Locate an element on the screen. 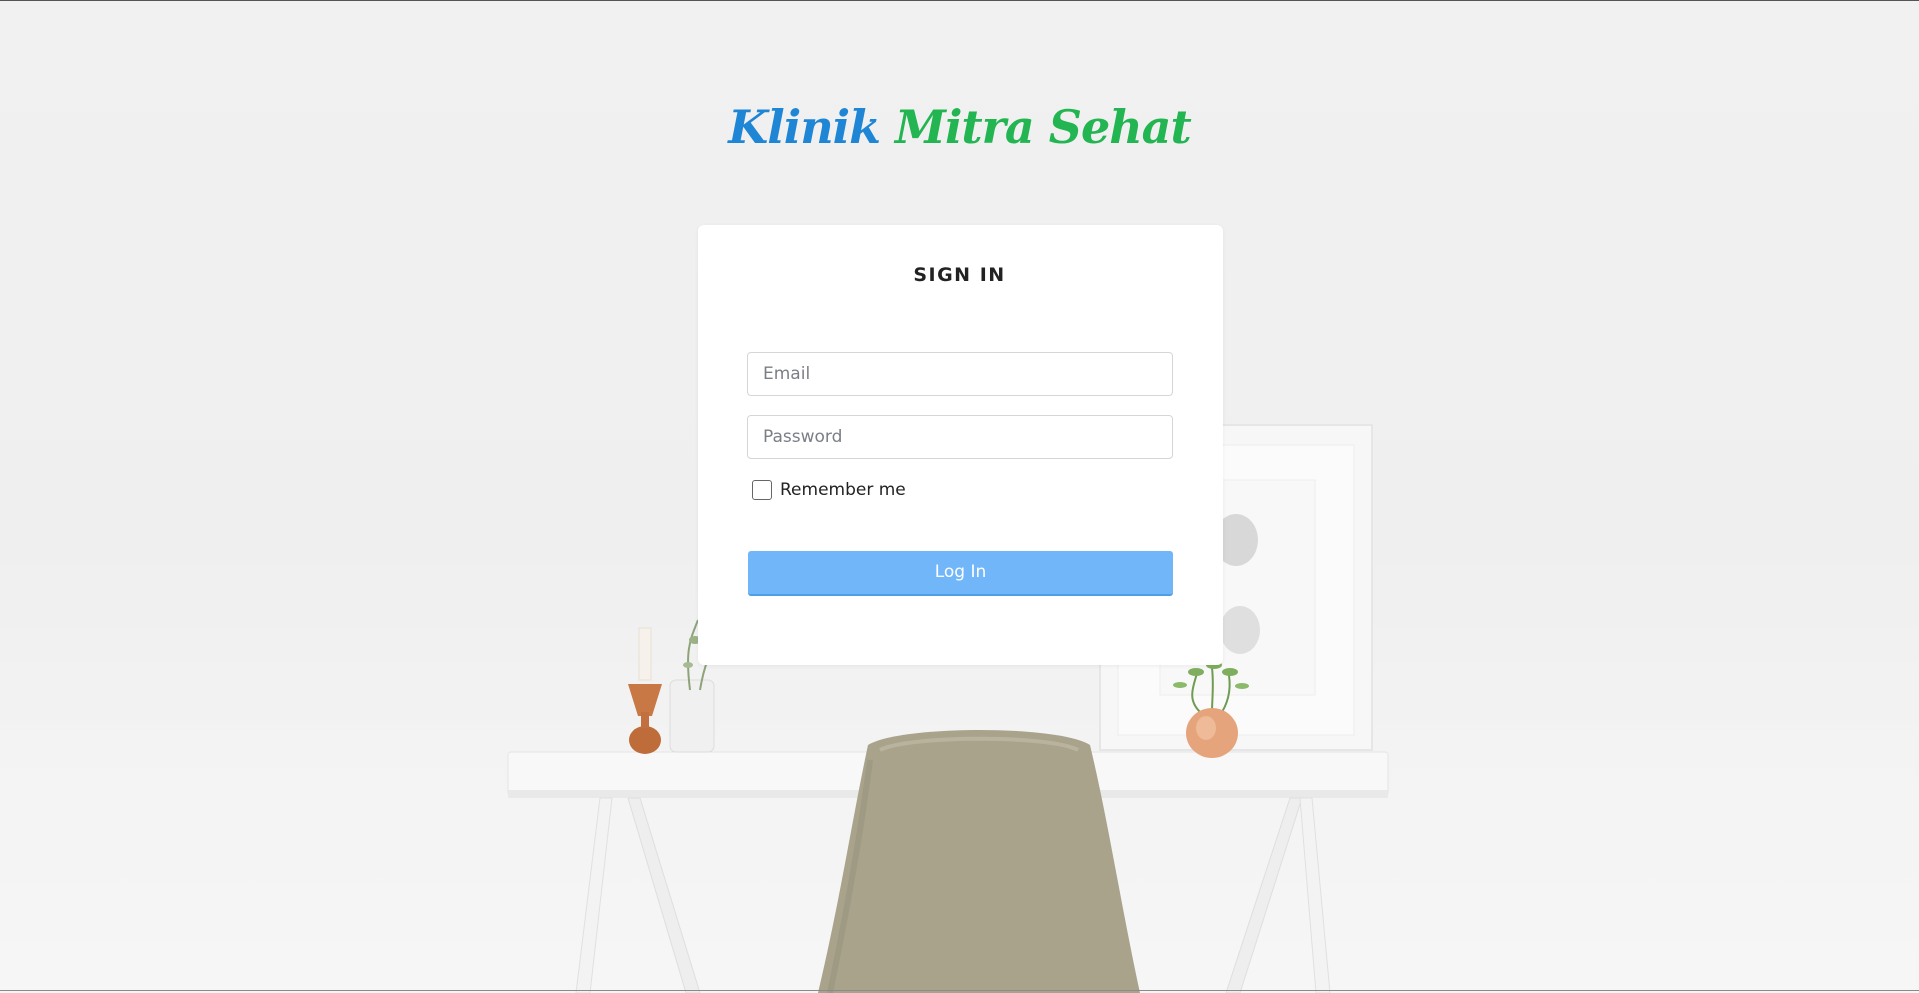 This screenshot has width=1919, height=993. email-input is located at coordinates (960, 374).